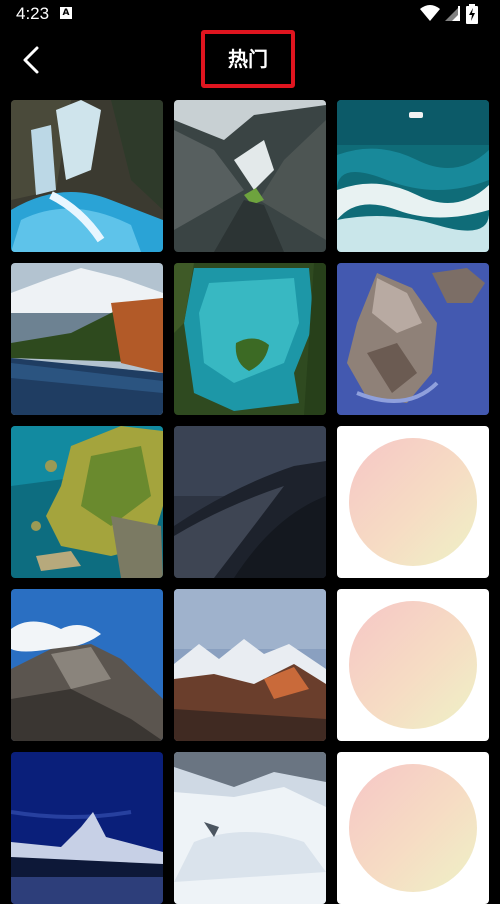 This screenshot has width=500, height=904. I want to click on wallpaper-tile-mountain-valley, so click(250, 176).